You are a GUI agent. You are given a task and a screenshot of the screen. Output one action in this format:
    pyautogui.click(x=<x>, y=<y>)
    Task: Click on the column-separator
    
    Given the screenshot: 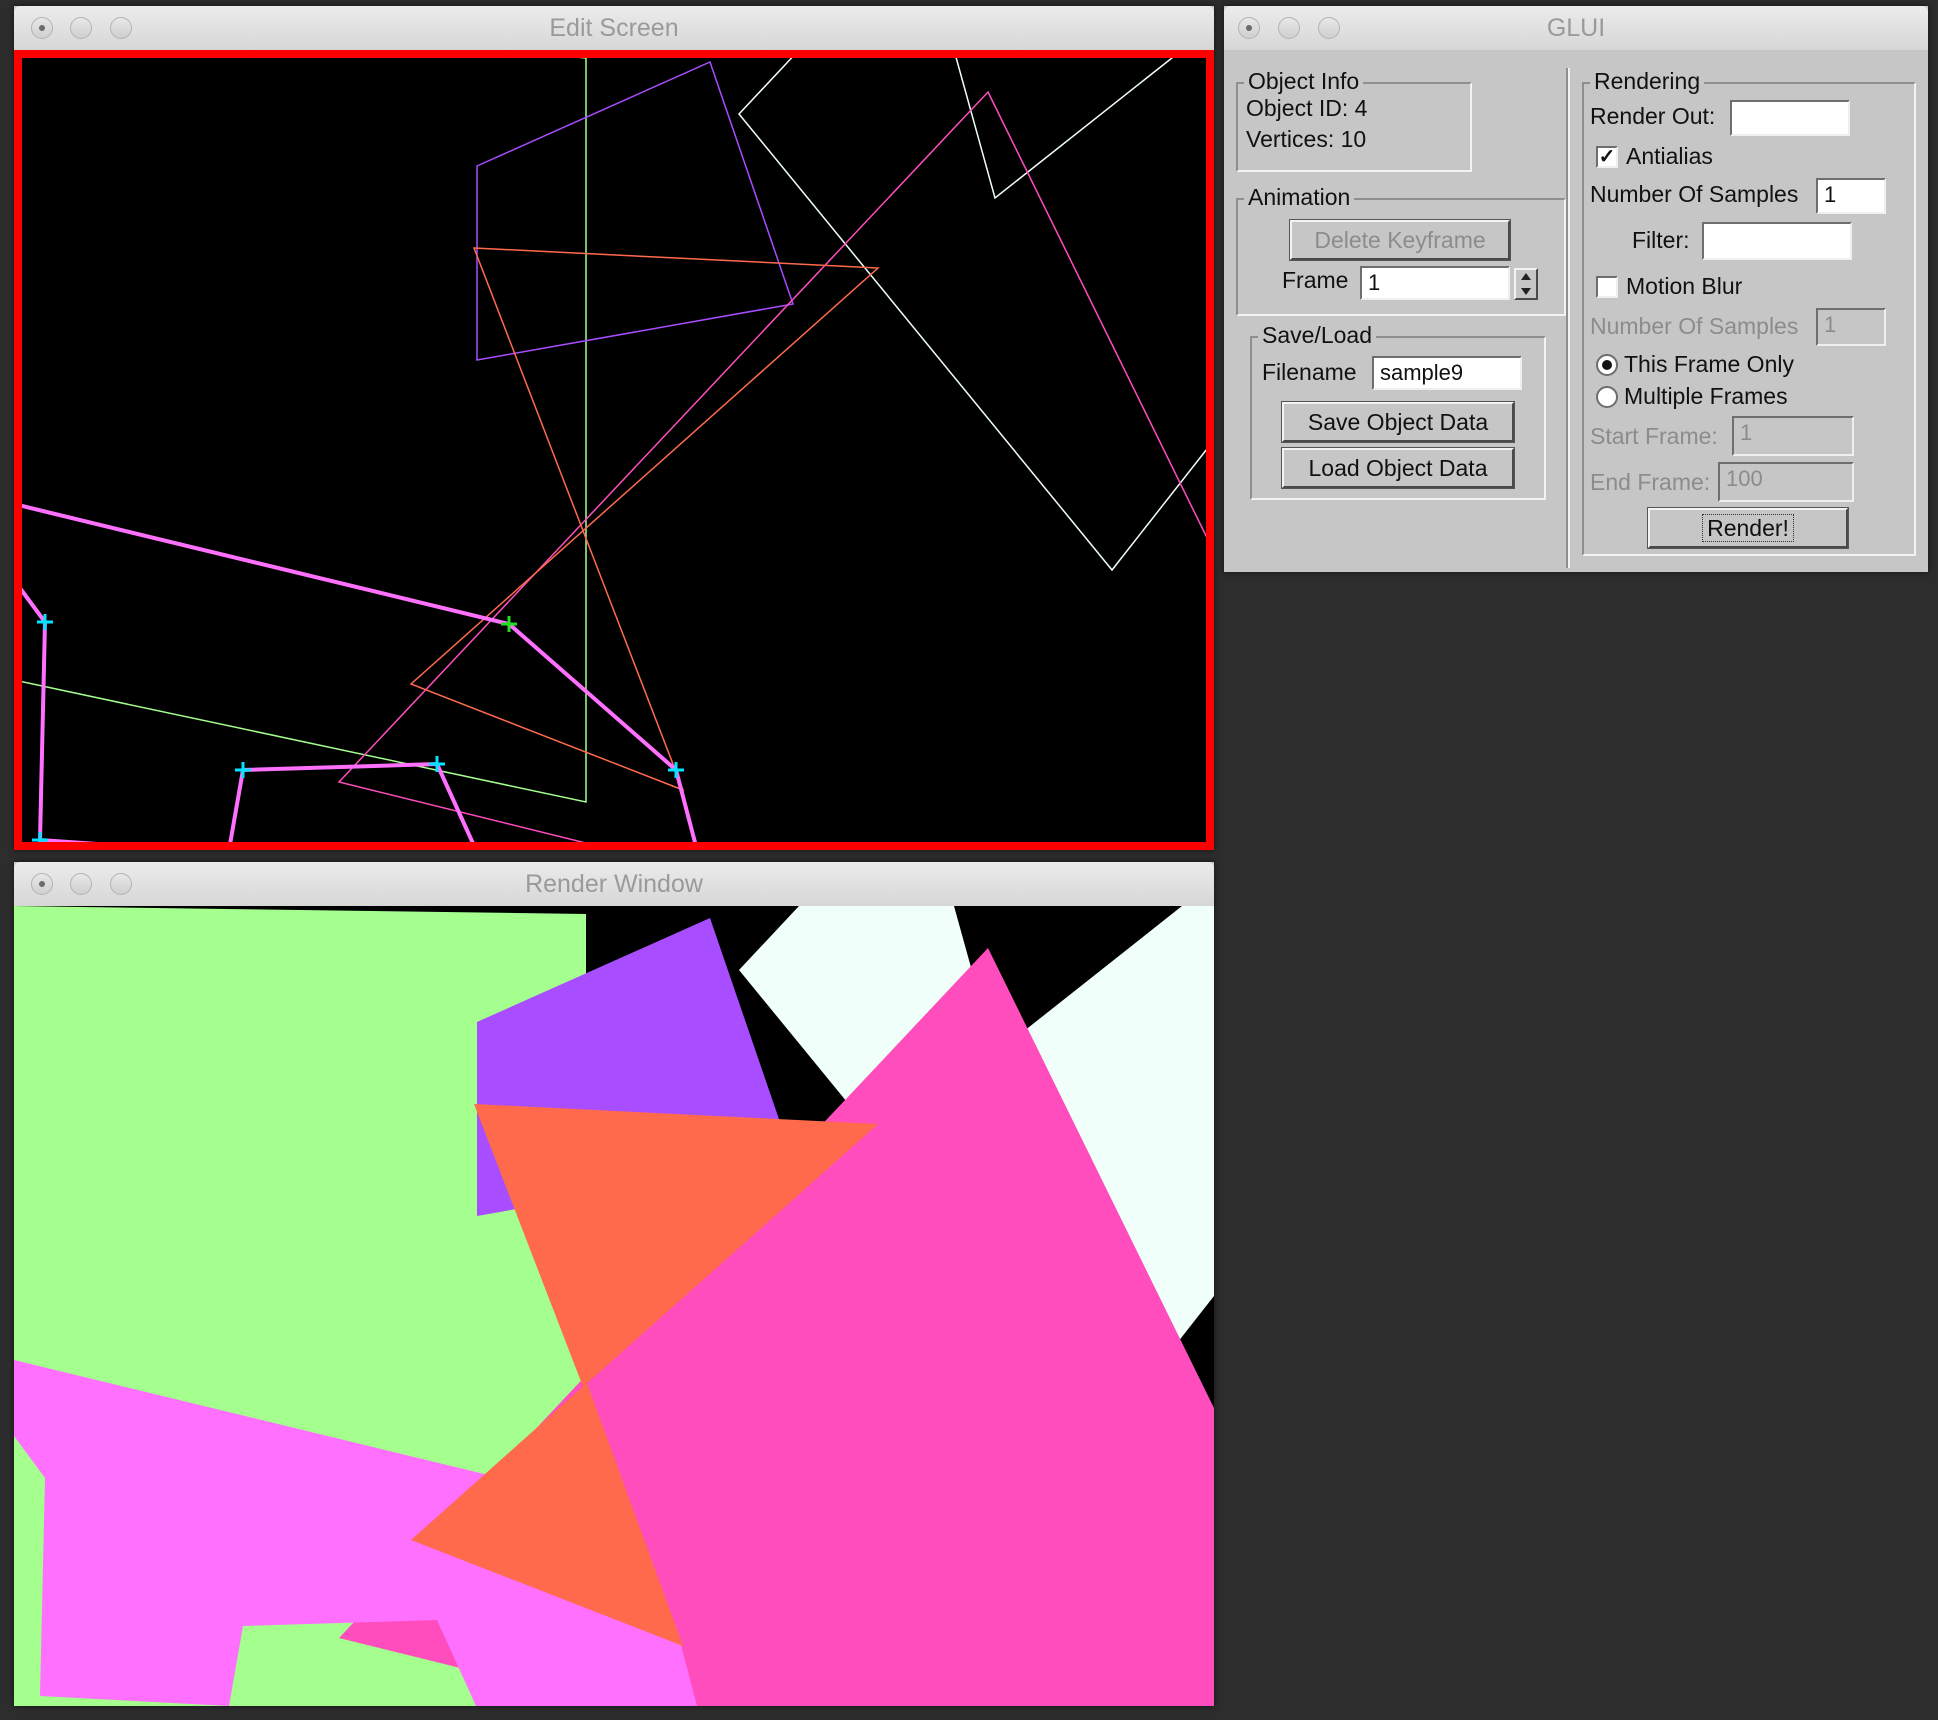 What is the action you would take?
    pyautogui.click(x=1568, y=318)
    